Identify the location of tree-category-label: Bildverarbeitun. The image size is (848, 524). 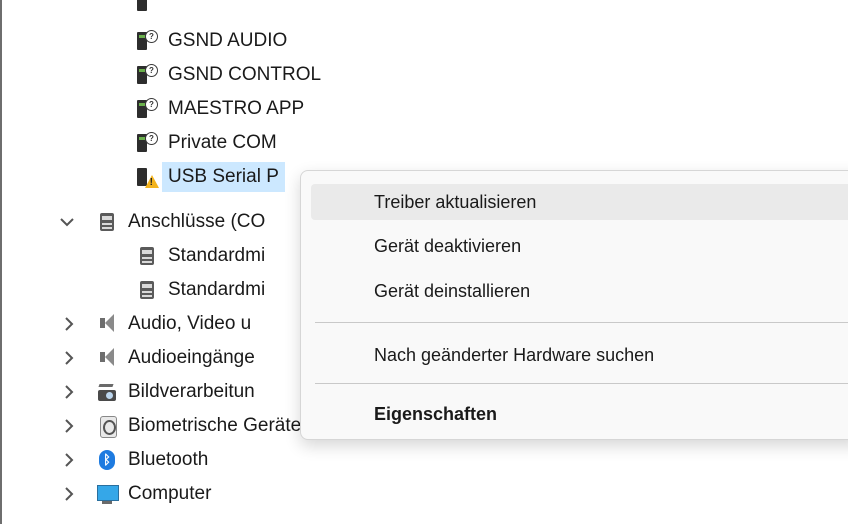
(191, 391).